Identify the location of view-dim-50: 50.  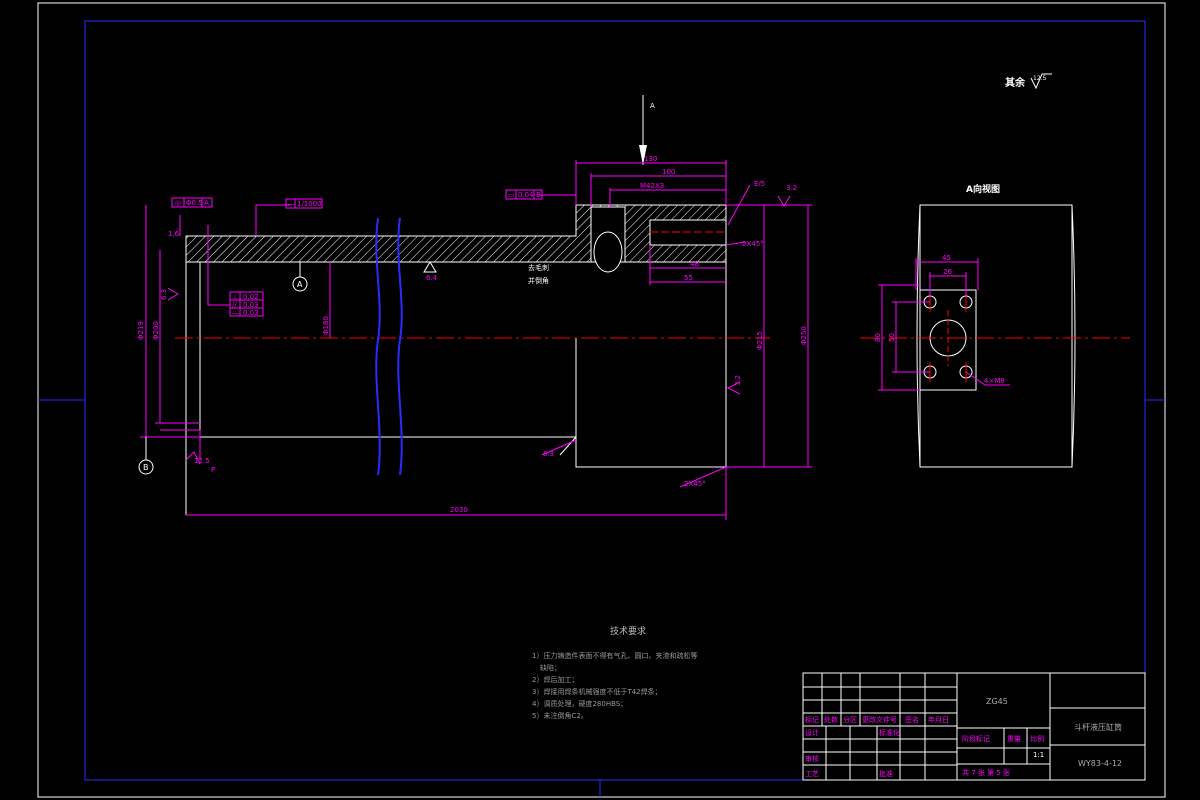
(892, 337).